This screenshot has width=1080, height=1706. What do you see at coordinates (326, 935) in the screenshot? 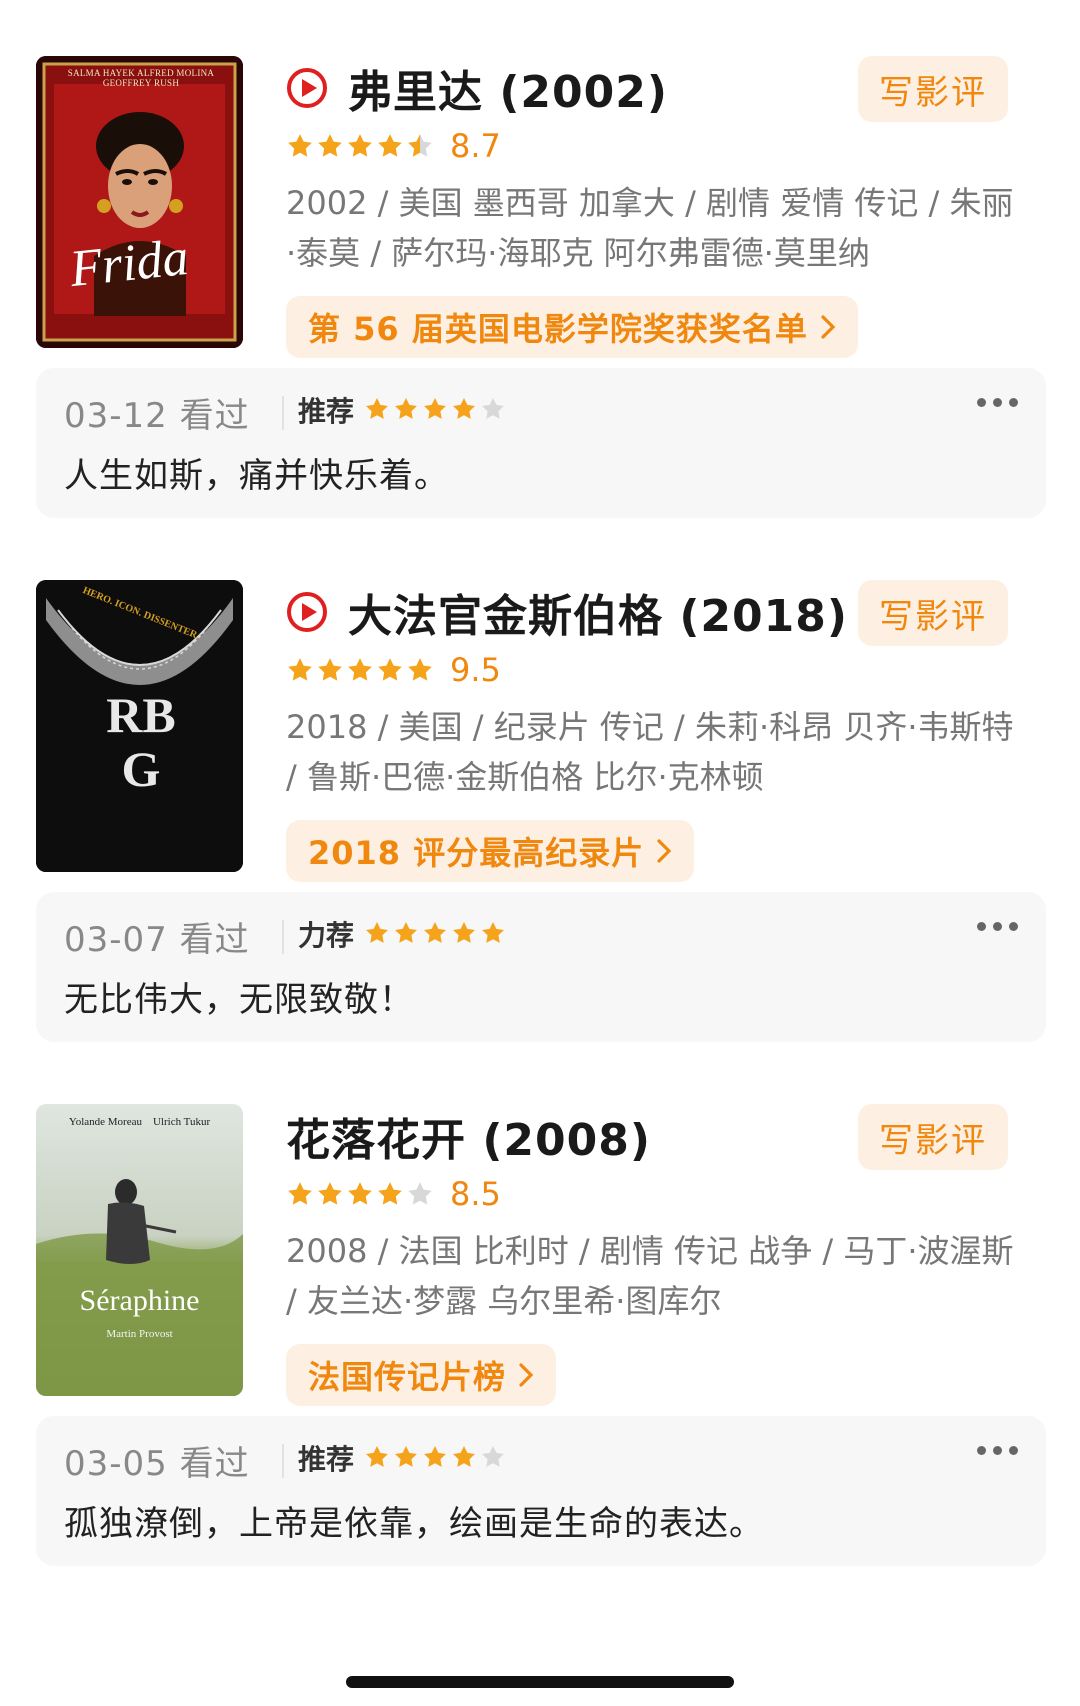
I see `recommend-label: 力荐` at bounding box center [326, 935].